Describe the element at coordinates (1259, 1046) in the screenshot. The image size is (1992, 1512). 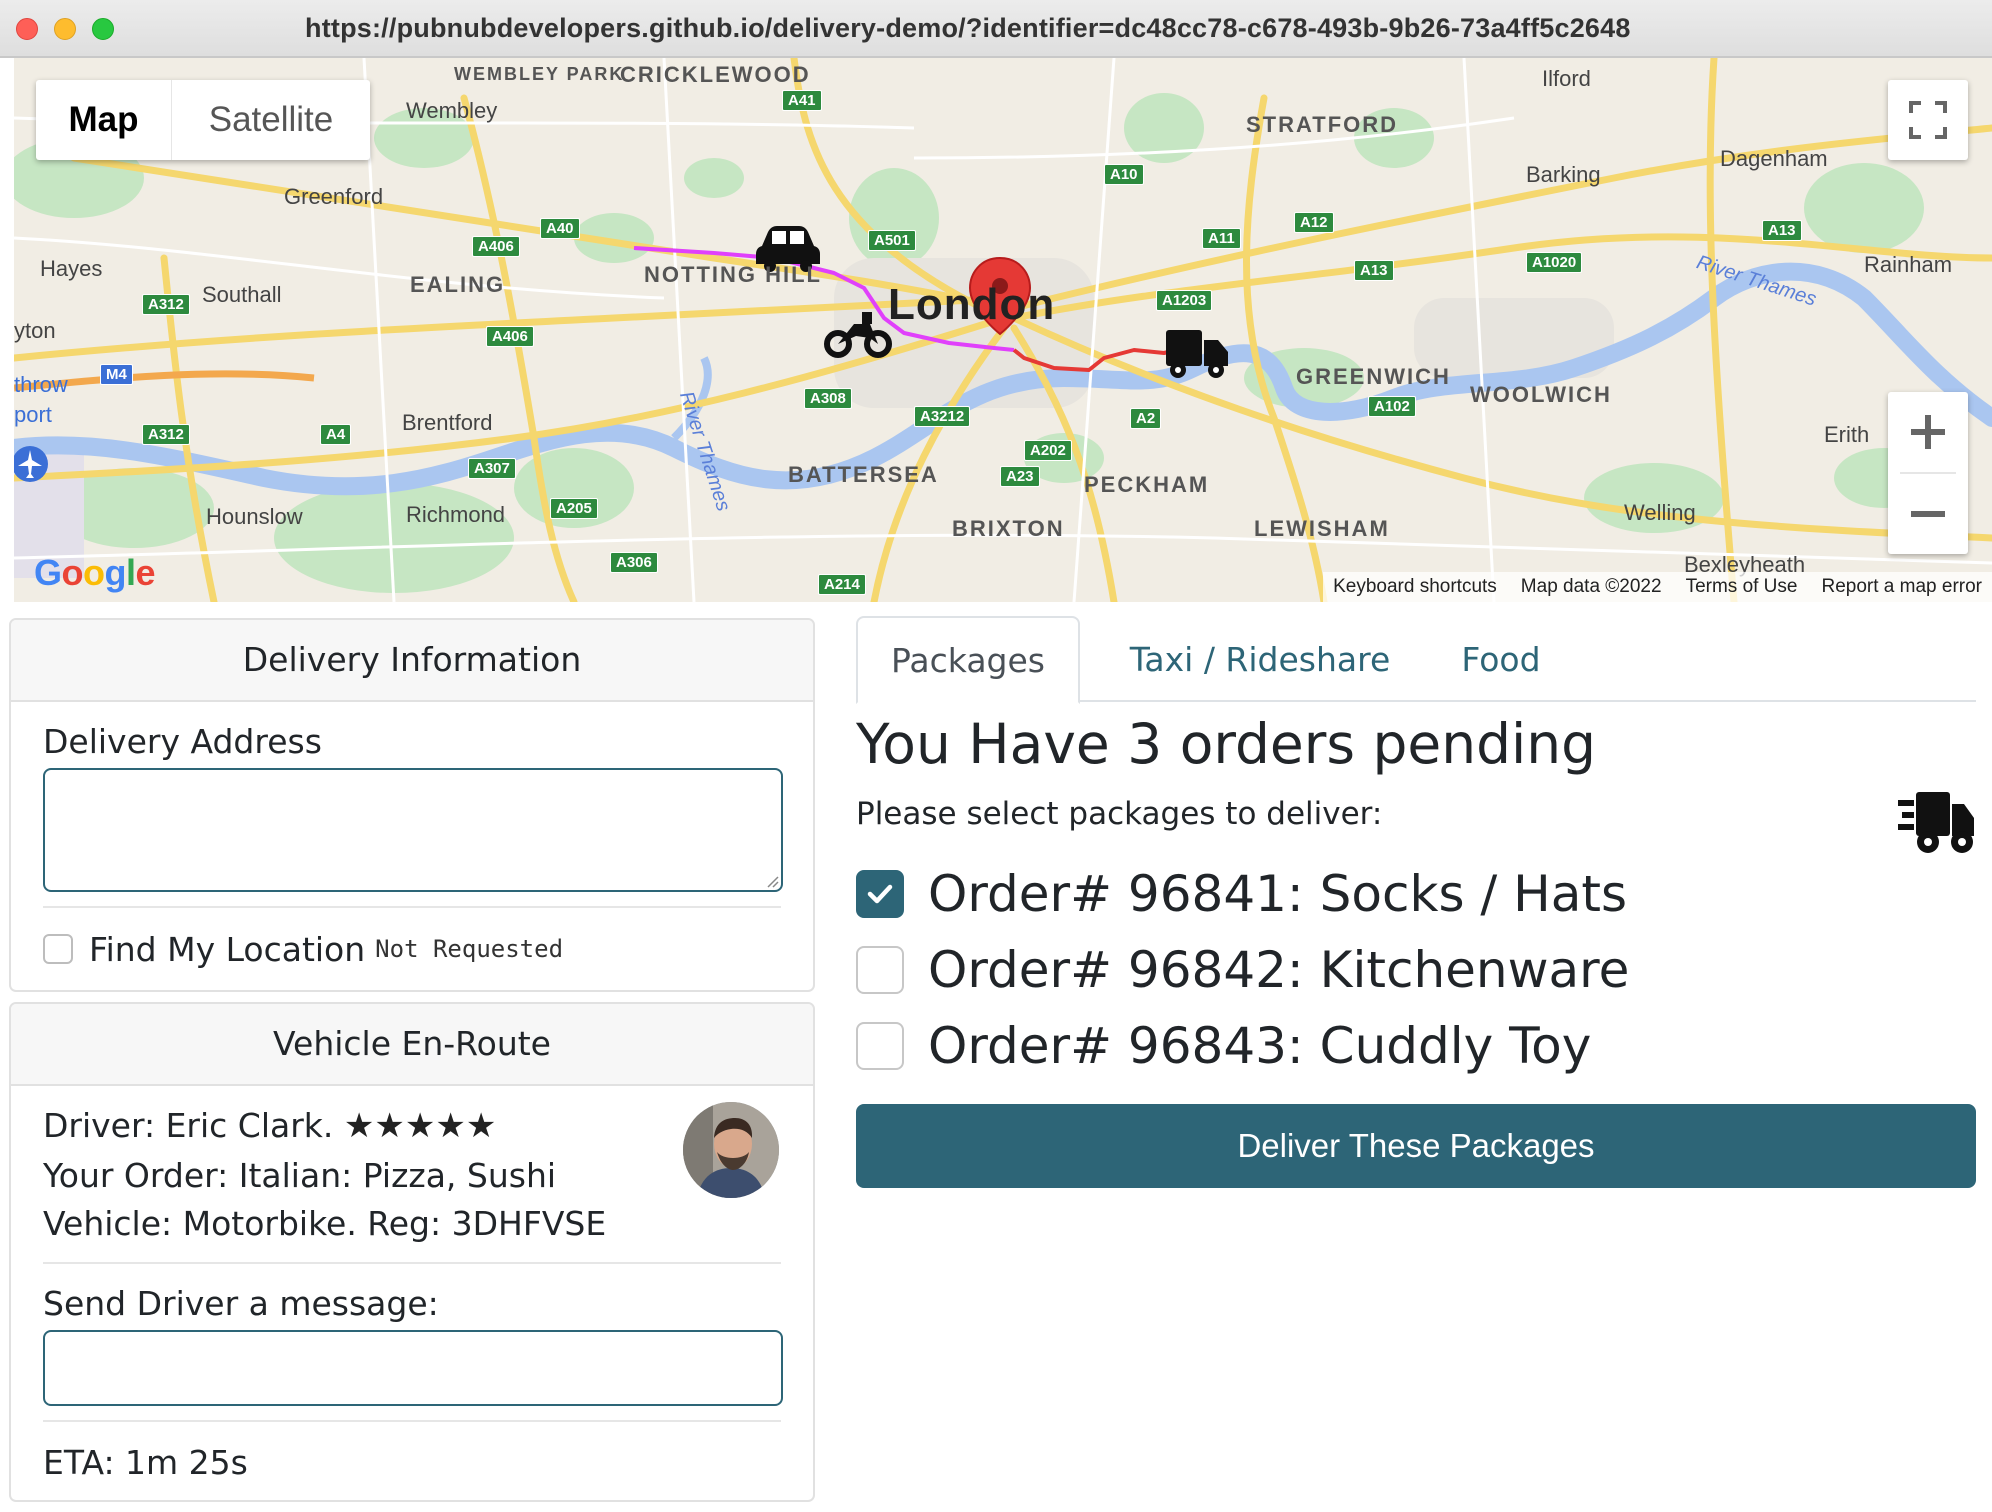
I see `order-label: Order# 96843: Cuddly Toy` at that location.